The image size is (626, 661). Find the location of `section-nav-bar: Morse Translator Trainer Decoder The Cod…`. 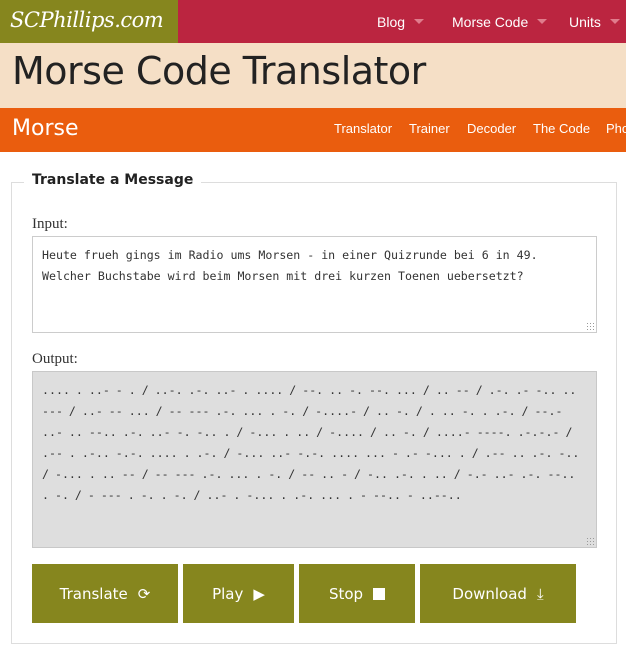

section-nav-bar: Morse Translator Trainer Decoder The Cod… is located at coordinates (313, 130).